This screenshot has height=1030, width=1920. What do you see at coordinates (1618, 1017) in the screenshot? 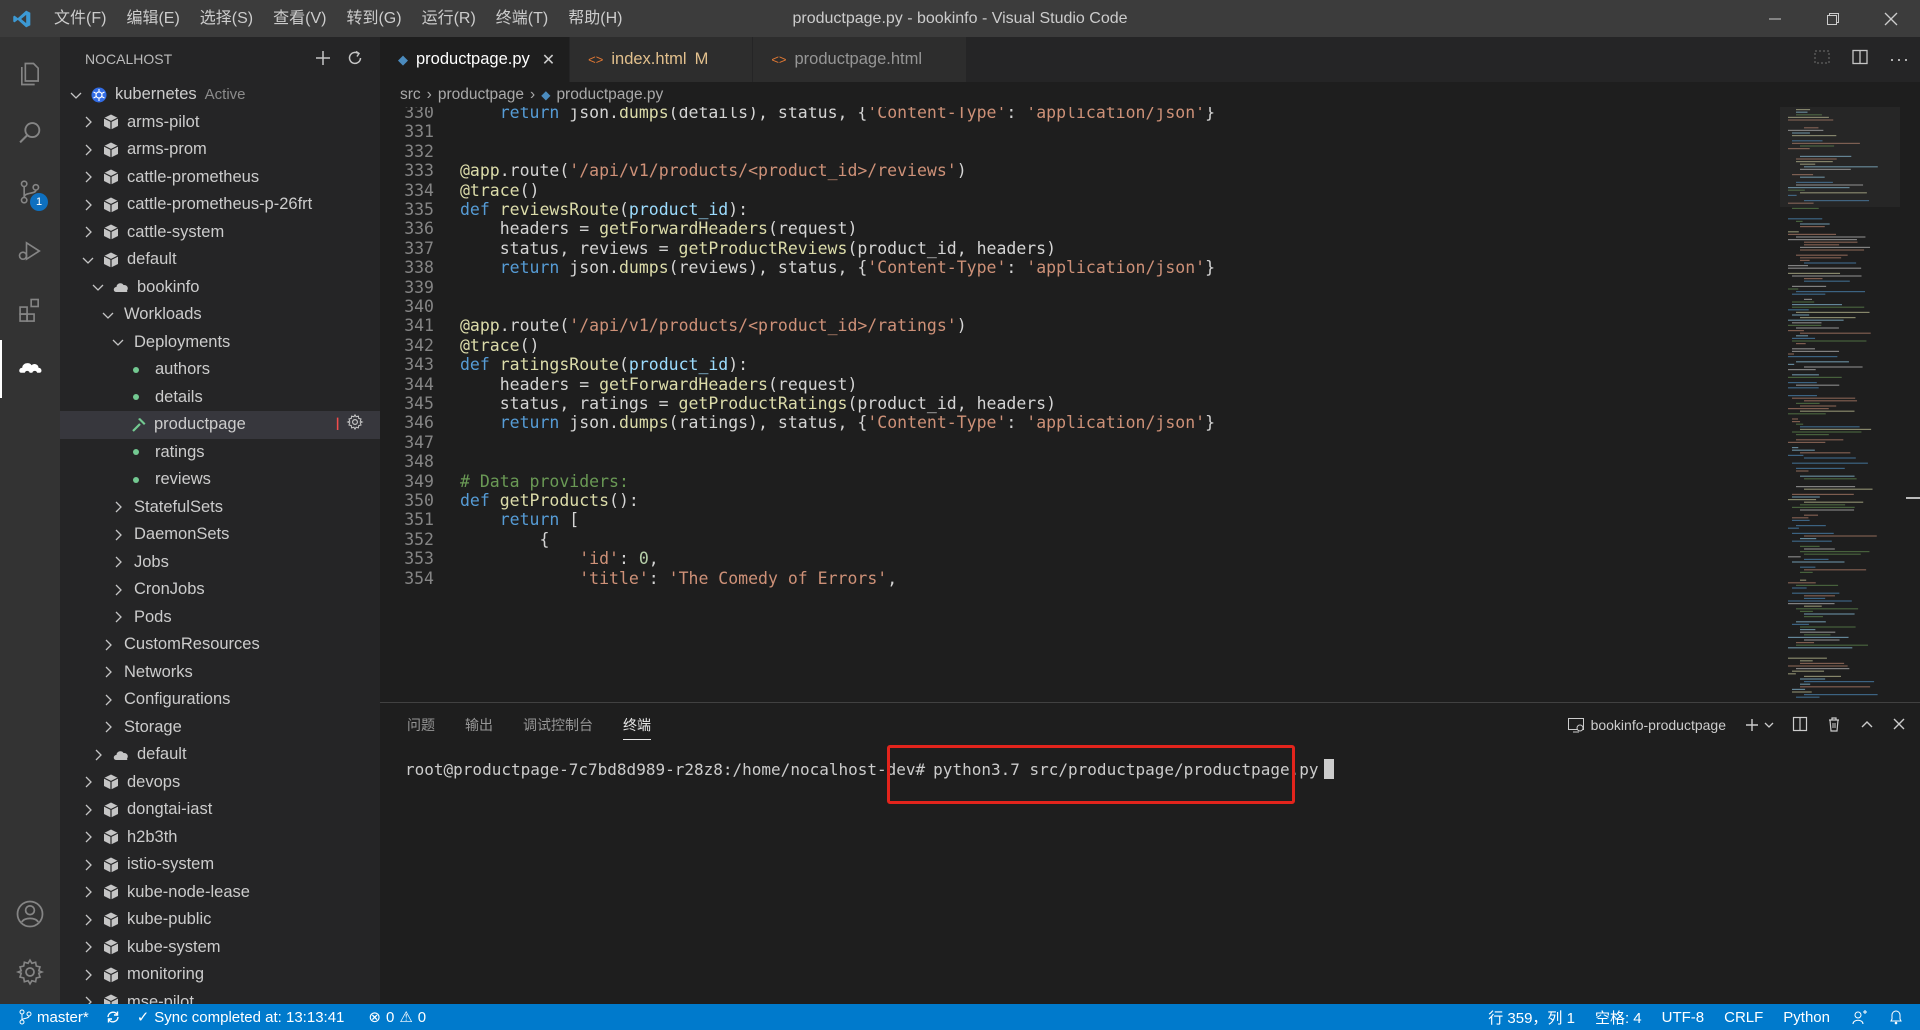
I see `indentation: 空格: 4` at bounding box center [1618, 1017].